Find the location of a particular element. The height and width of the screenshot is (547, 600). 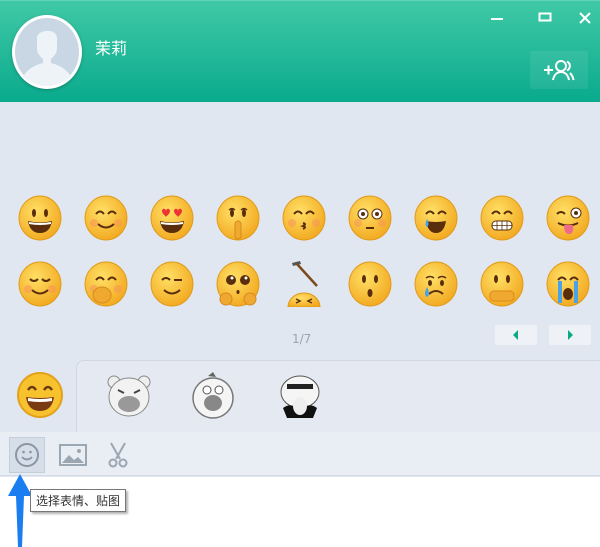

image-icon is located at coordinates (73, 455).